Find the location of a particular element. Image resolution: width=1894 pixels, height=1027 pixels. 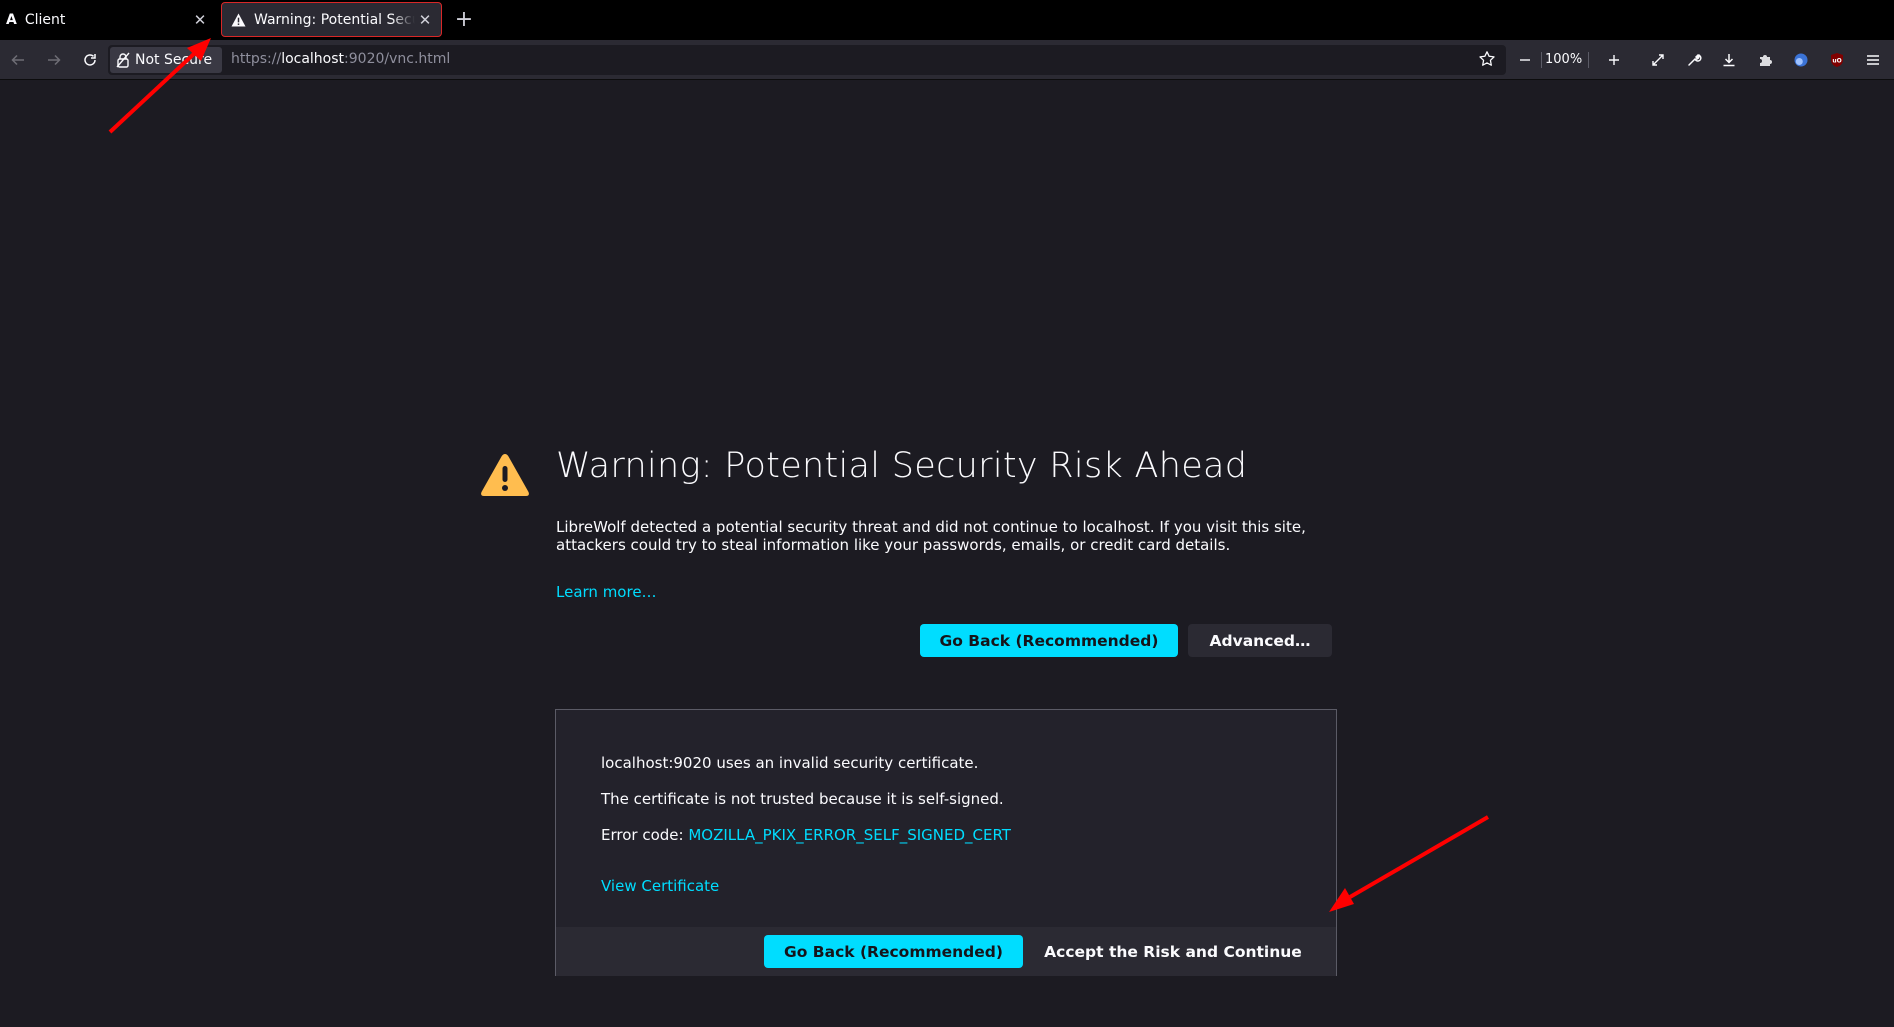

forward-arrow-icon is located at coordinates (54, 60).